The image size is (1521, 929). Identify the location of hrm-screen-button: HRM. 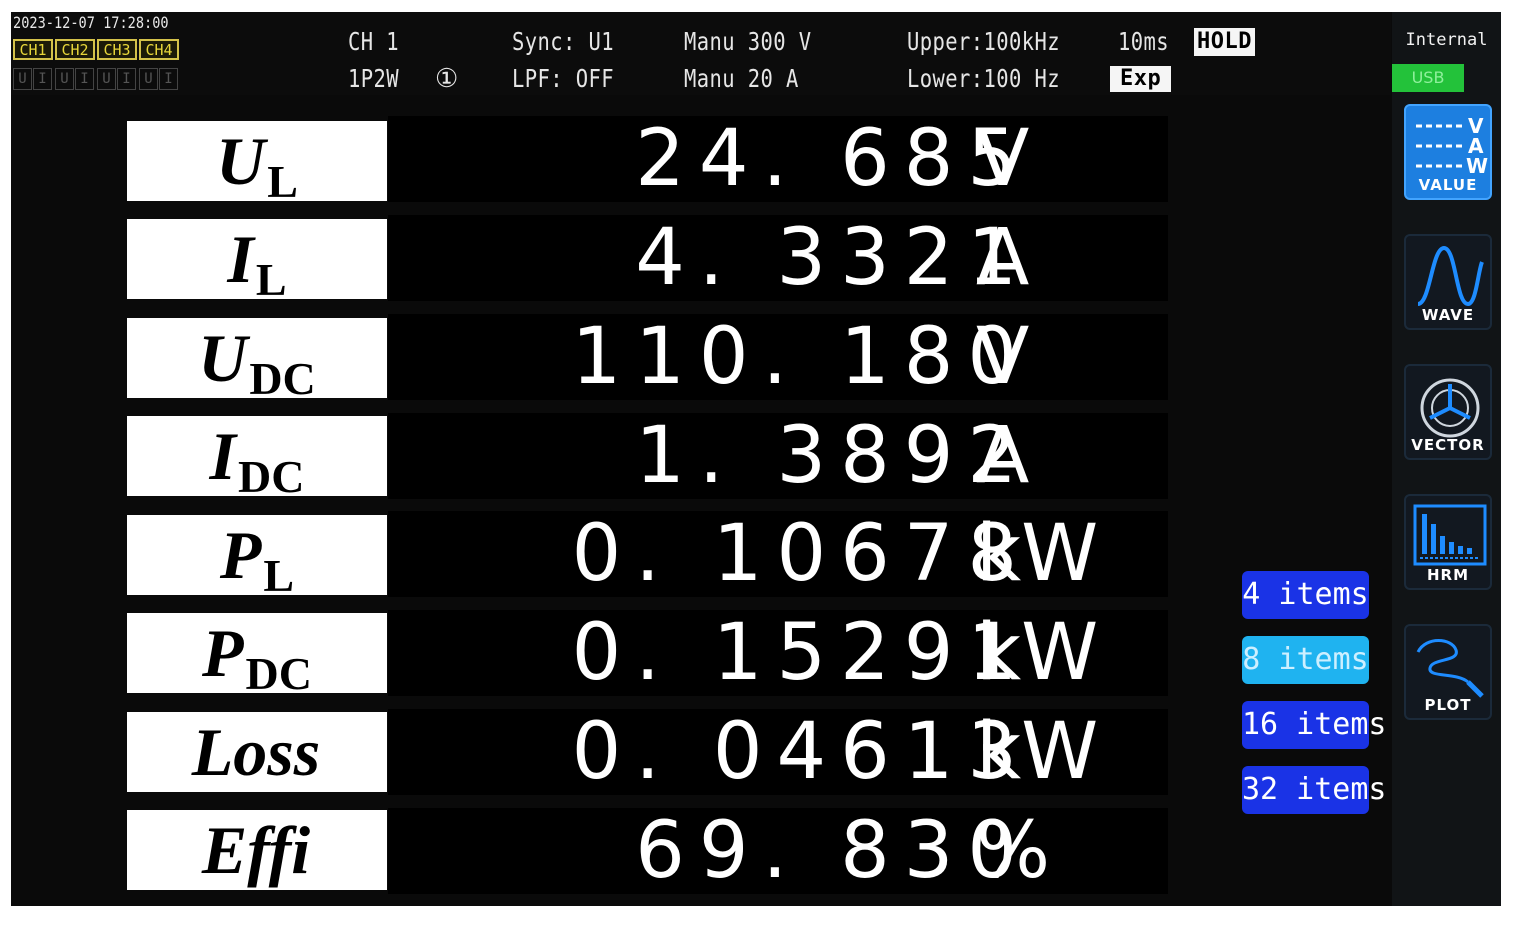
(1448, 542).